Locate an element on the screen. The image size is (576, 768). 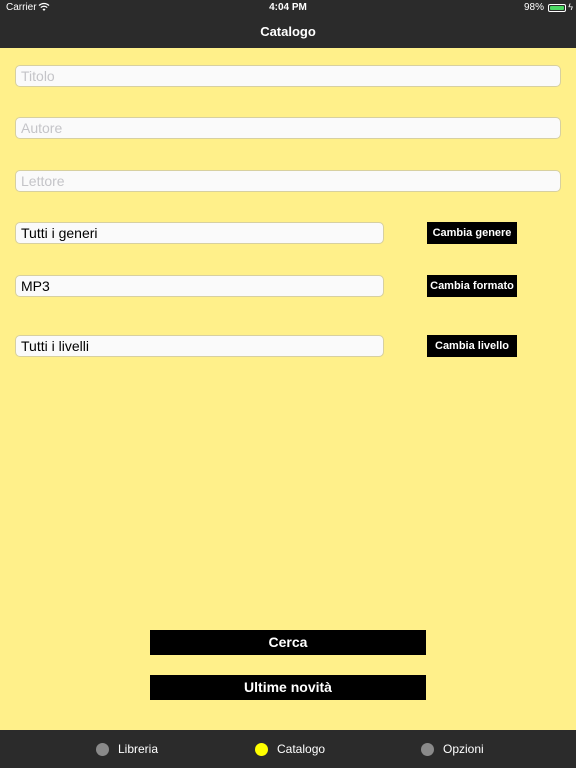
genre-field: Tutti i generi is located at coordinates (199, 233).